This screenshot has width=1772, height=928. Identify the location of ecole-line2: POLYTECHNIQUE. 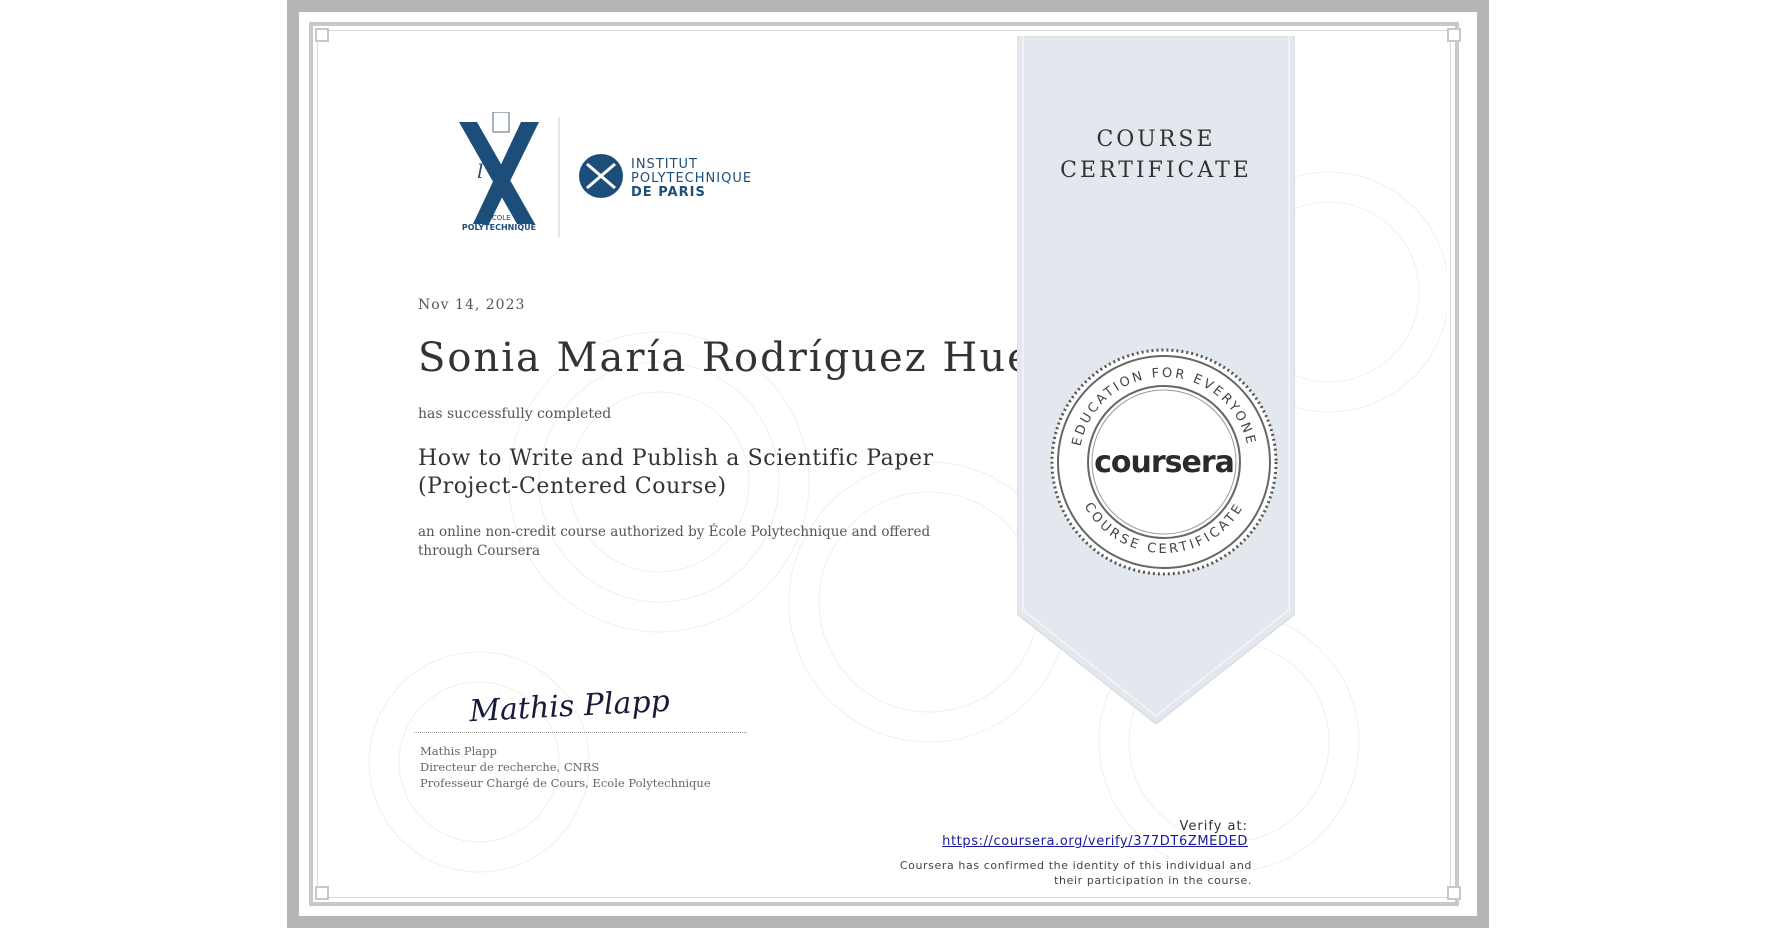
(499, 227).